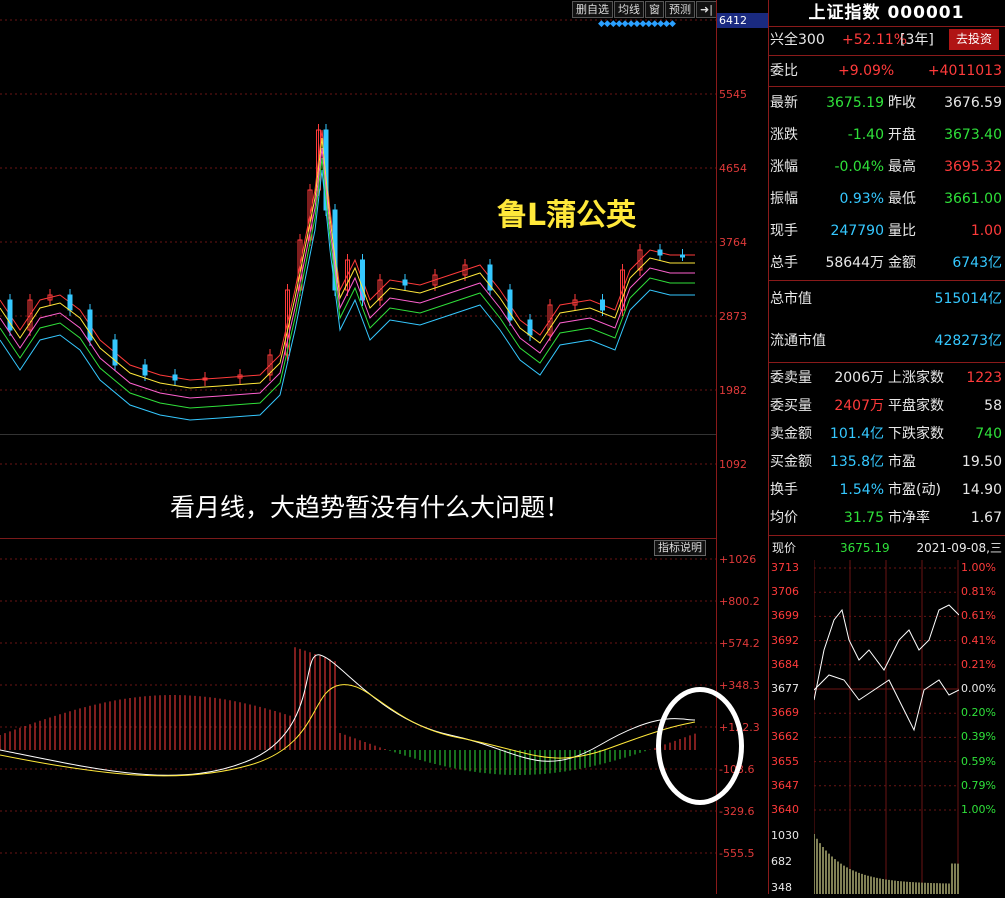 This screenshot has height=898, width=1005. What do you see at coordinates (978, 713) in the screenshot?
I see `minute-pct-tick: 0.20%` at bounding box center [978, 713].